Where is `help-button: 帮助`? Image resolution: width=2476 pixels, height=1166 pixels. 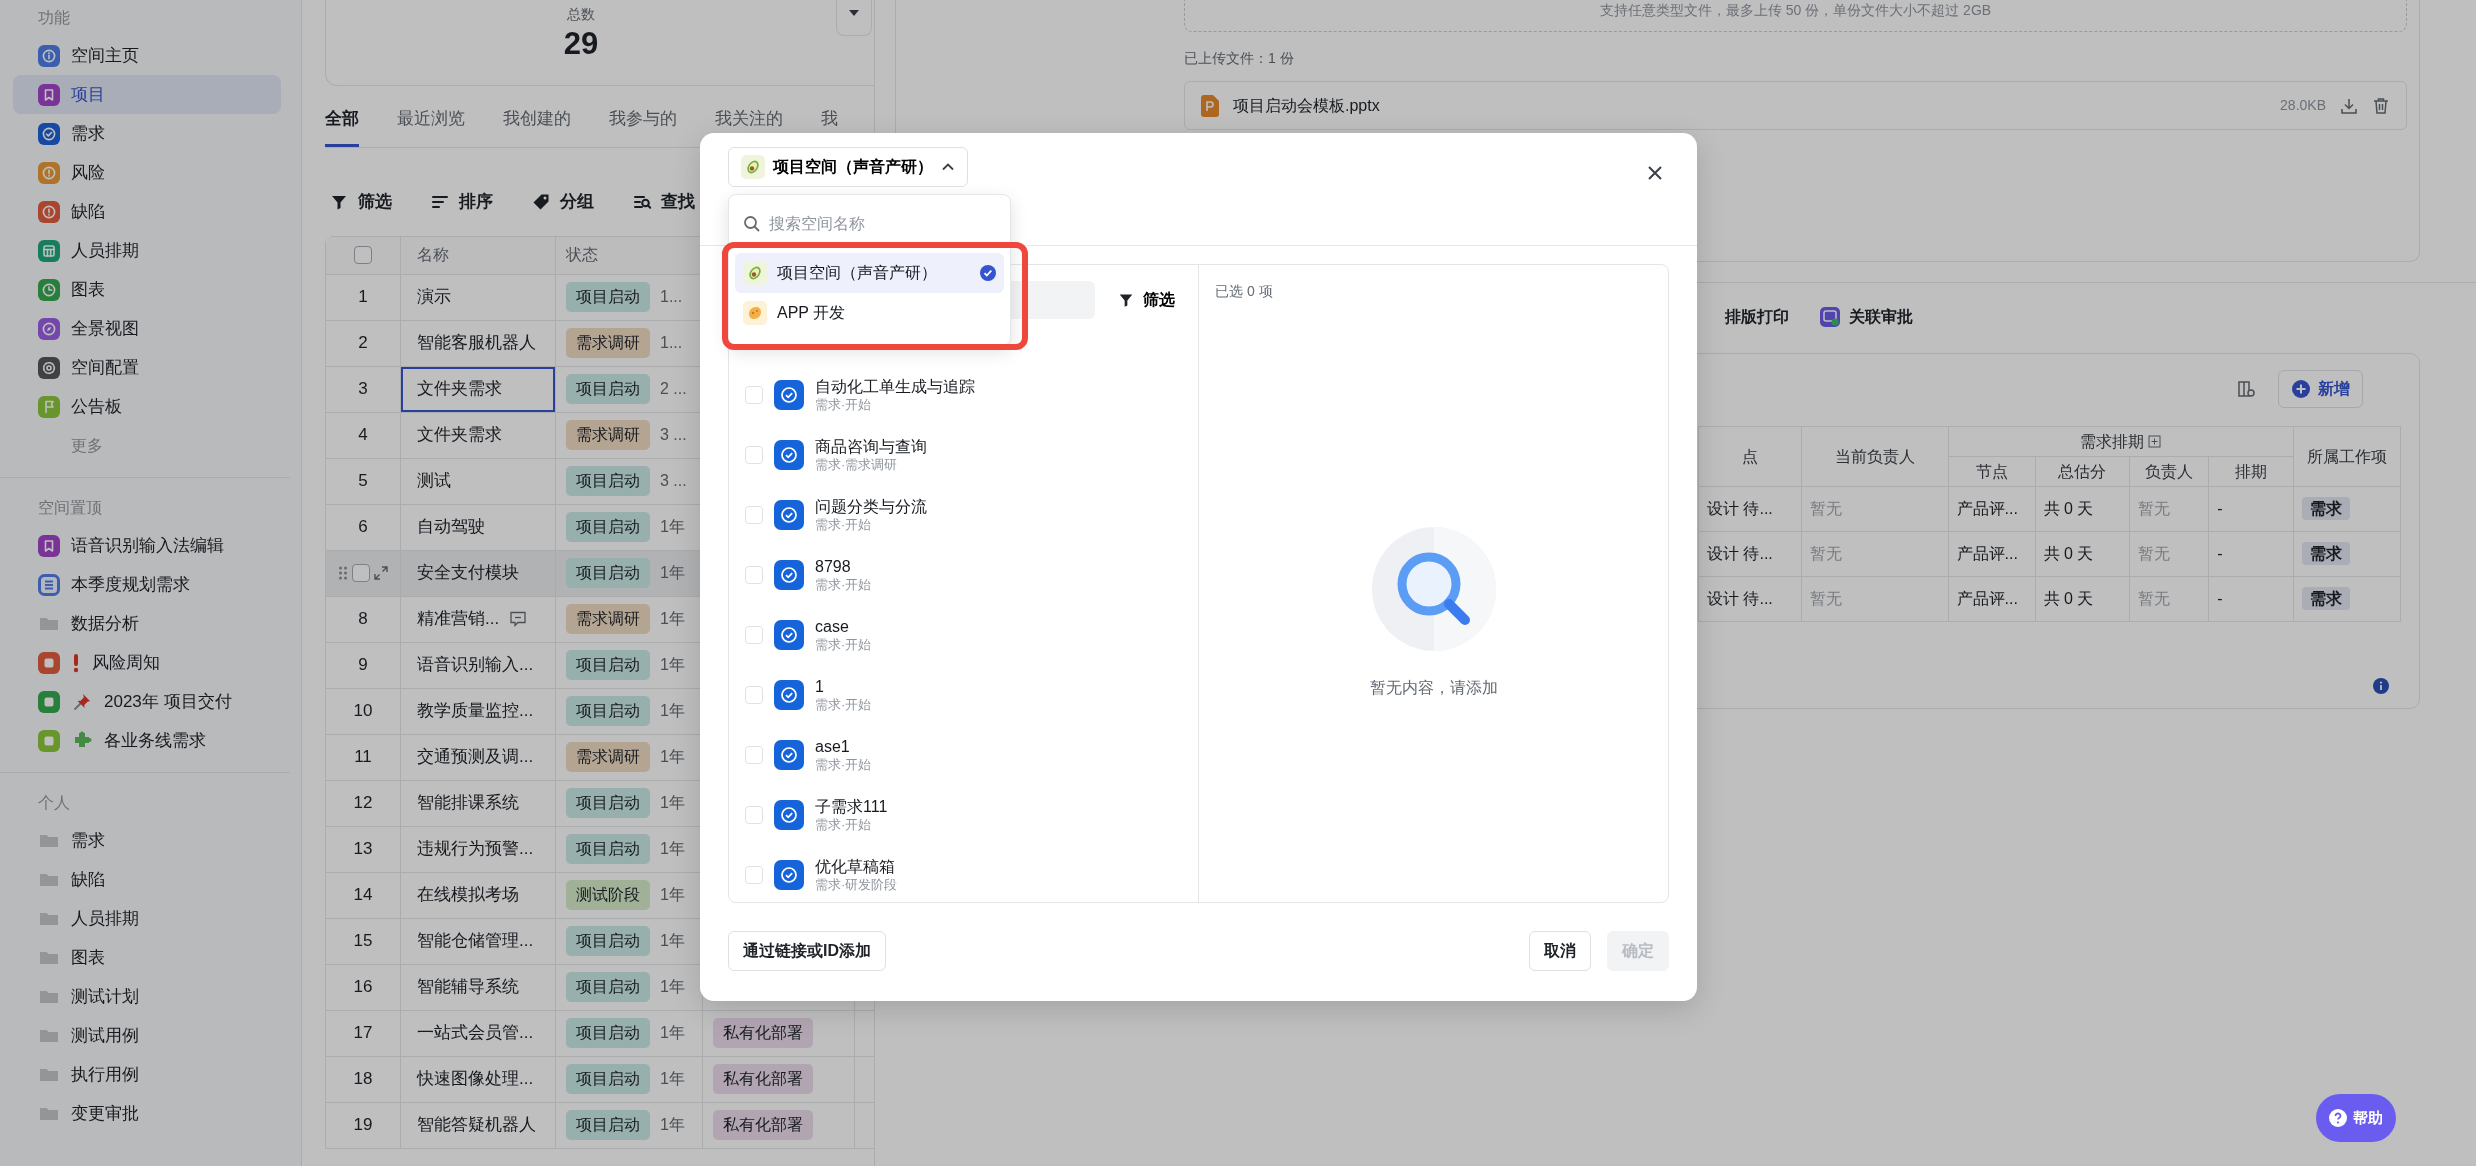
help-button: 帮助 is located at coordinates (2356, 1118).